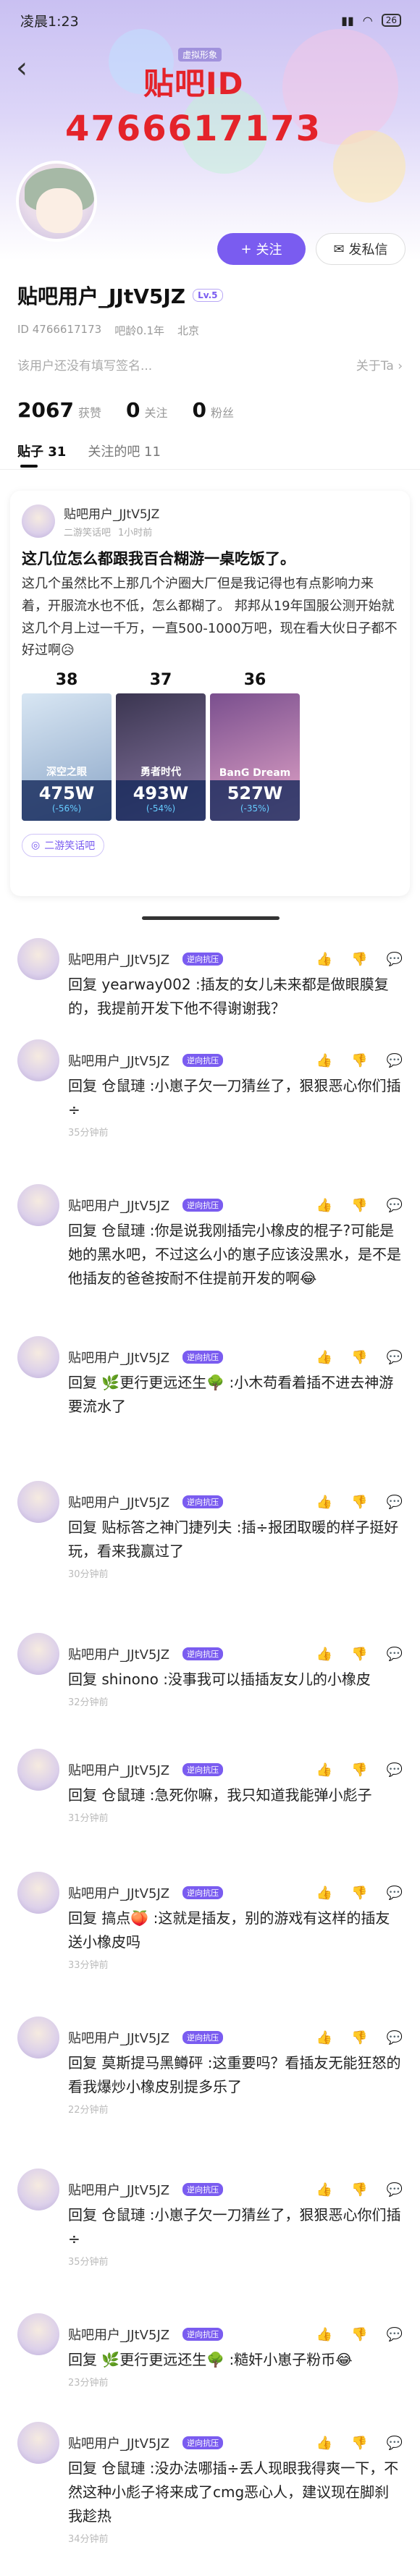 The width and height of the screenshot is (420, 2576). I want to click on game-value: 527W, so click(255, 793).